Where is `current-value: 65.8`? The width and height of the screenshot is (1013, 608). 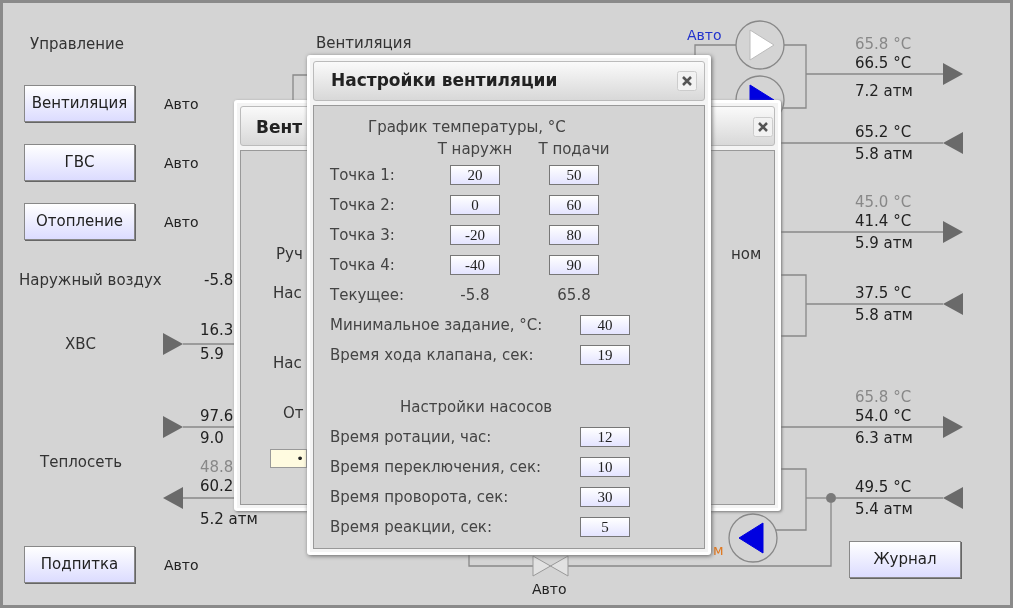 current-value: 65.8 is located at coordinates (574, 295).